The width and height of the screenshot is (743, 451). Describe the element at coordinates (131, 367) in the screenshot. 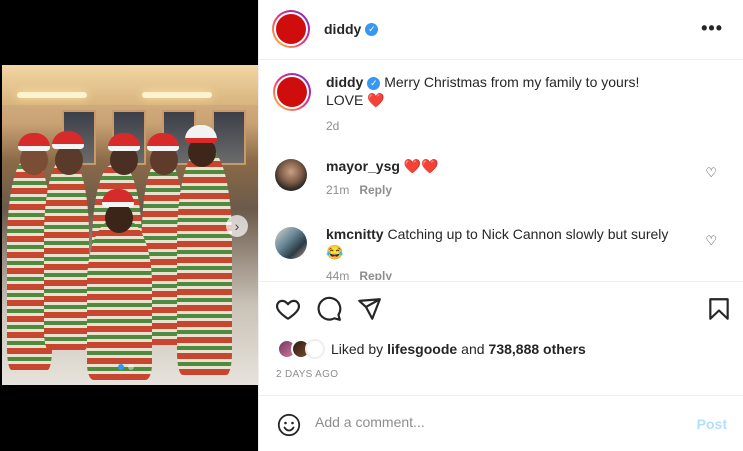

I see `carousel-dot` at that location.